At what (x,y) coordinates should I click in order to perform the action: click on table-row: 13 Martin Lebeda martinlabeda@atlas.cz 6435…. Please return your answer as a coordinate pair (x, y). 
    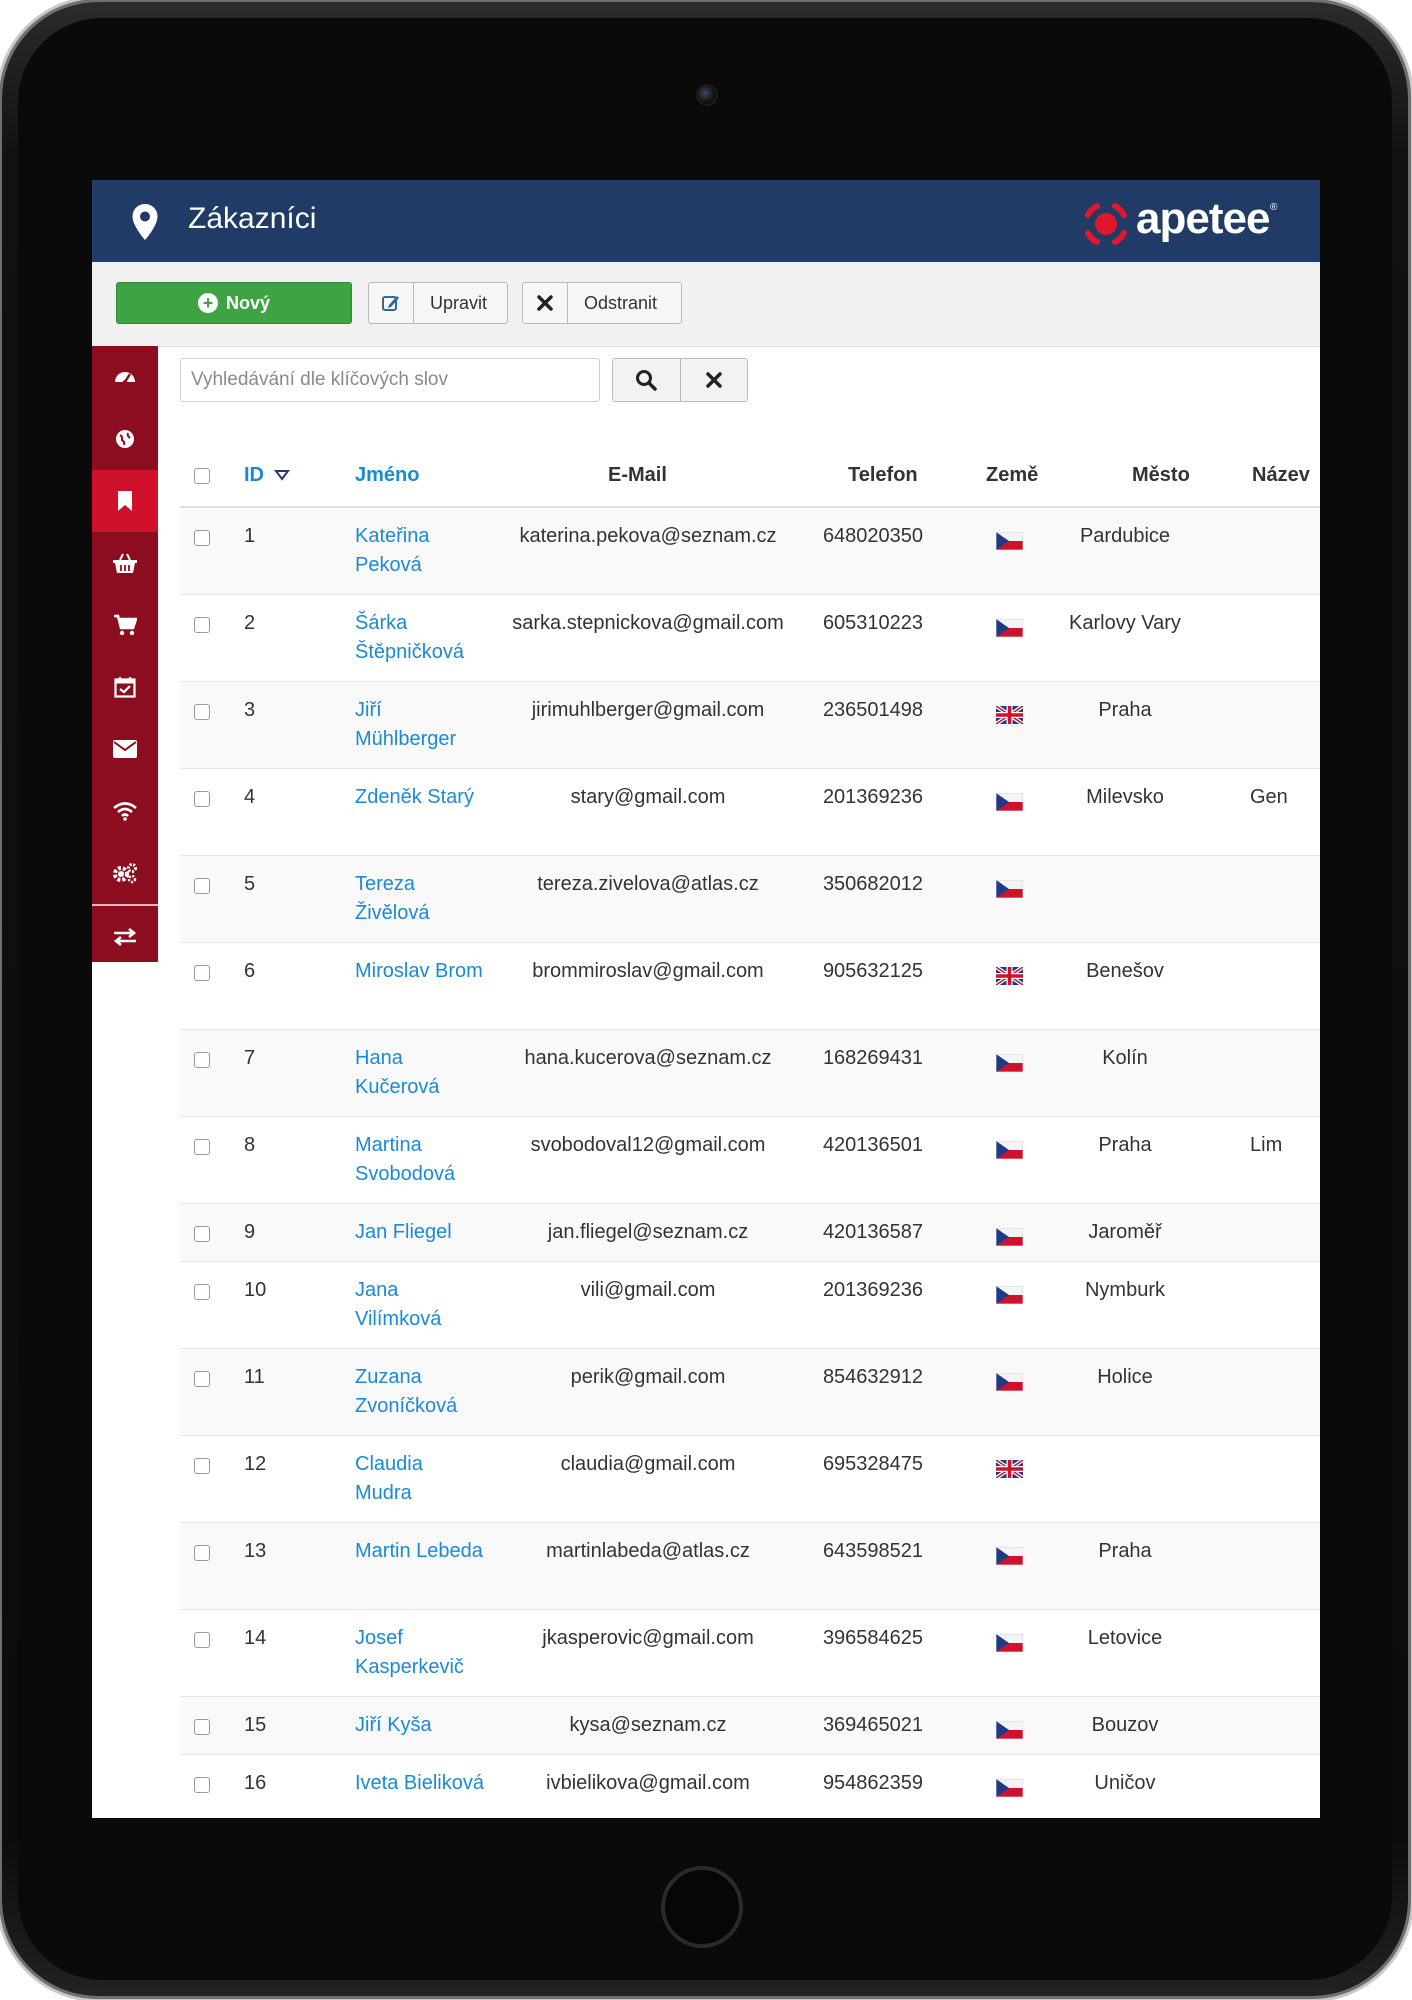
    Looking at the image, I should click on (750, 1566).